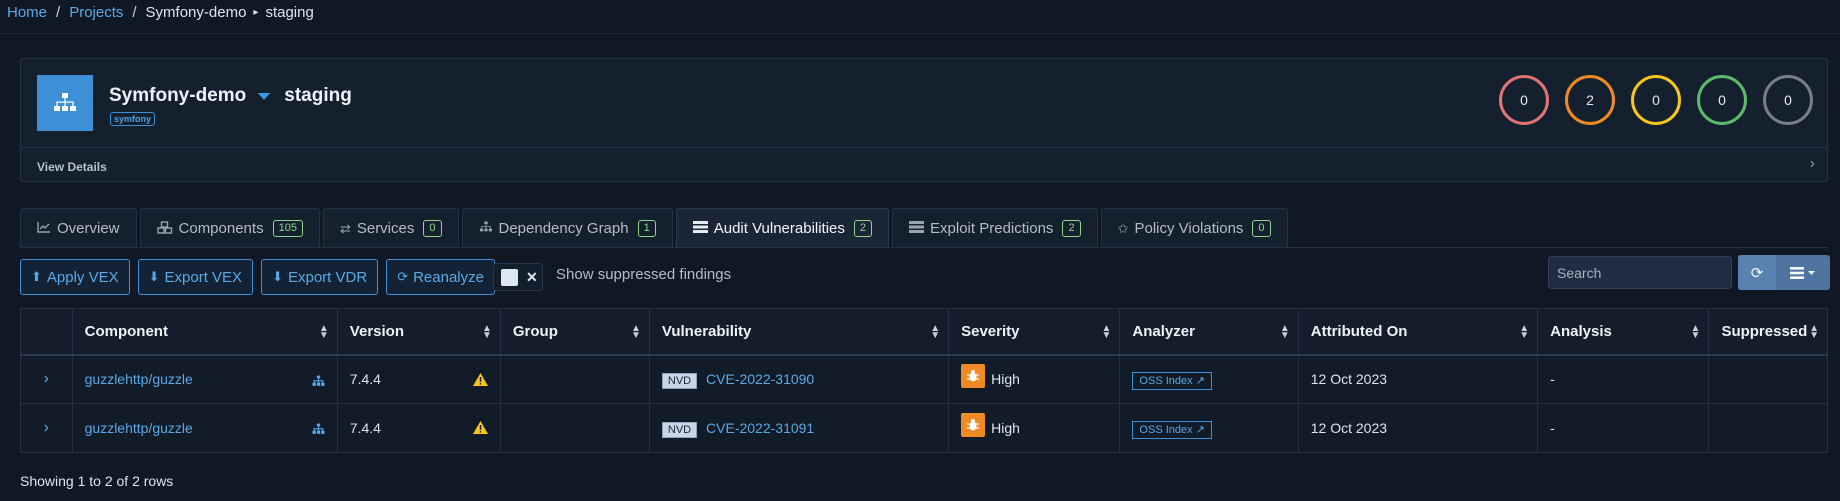 The image size is (1840, 501). I want to click on tab-label: Overview, so click(88, 228).